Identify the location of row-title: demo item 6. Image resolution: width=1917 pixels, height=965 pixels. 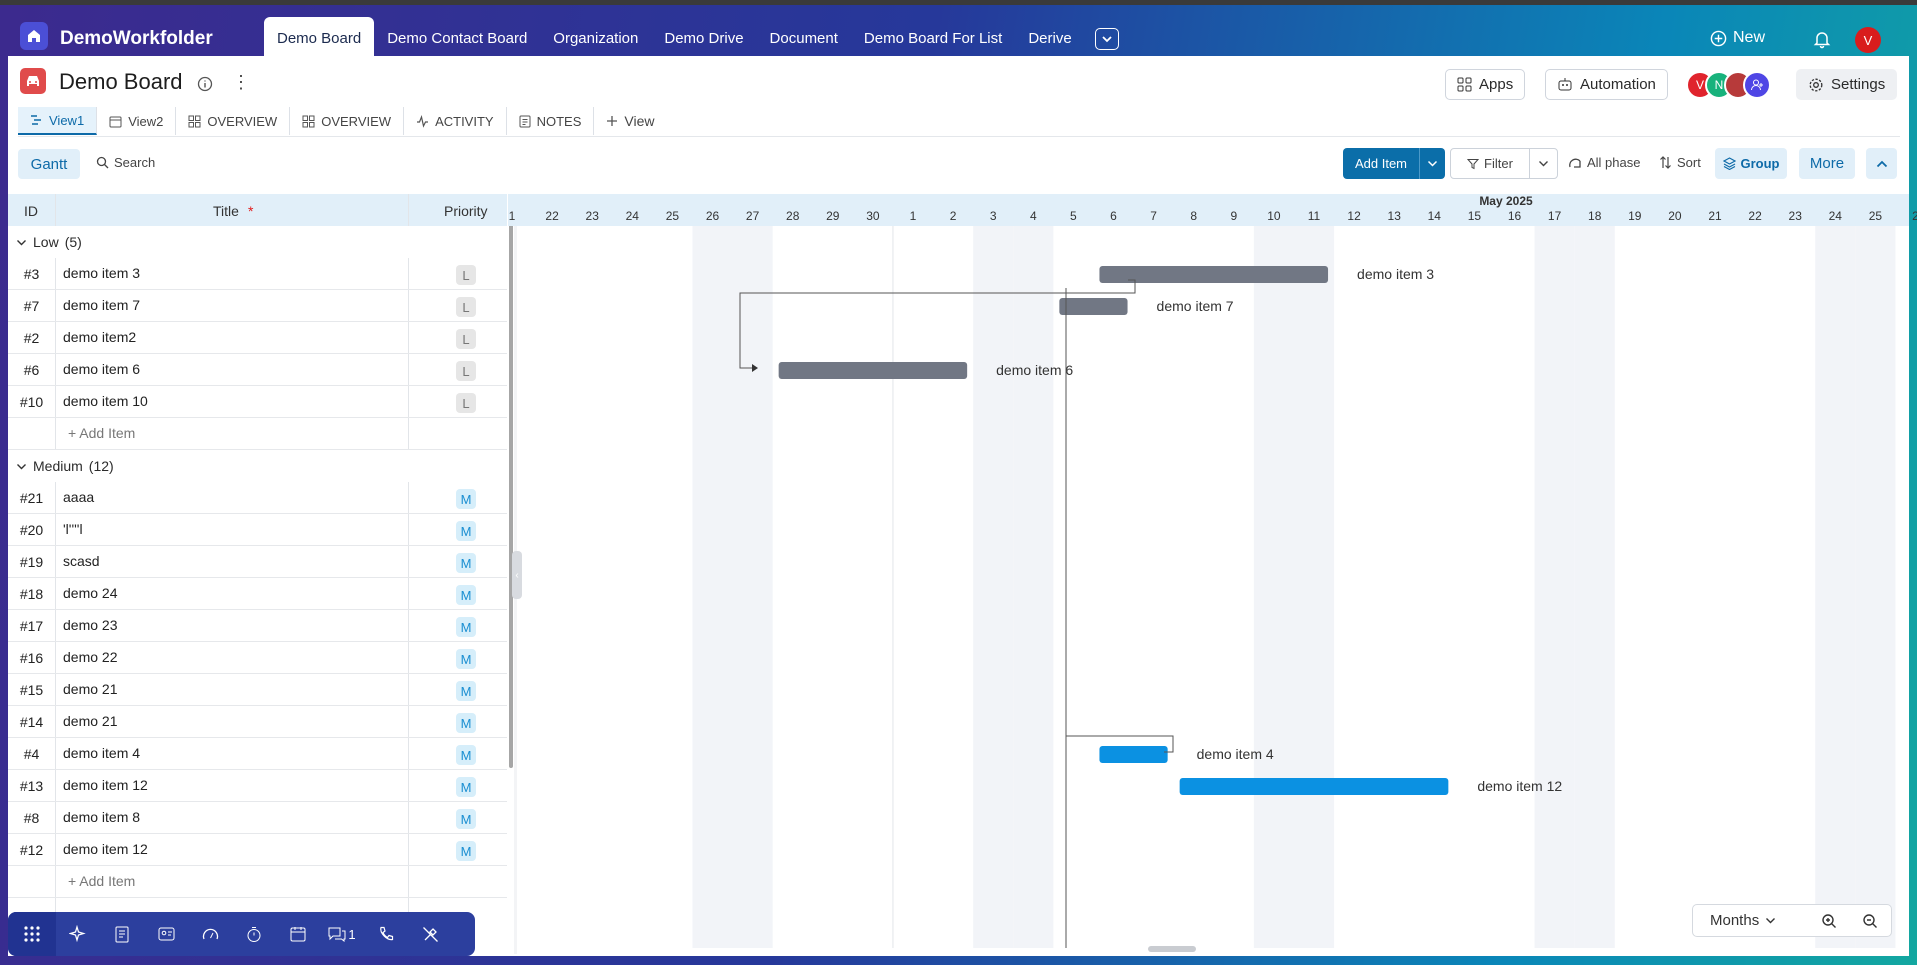
(101, 369).